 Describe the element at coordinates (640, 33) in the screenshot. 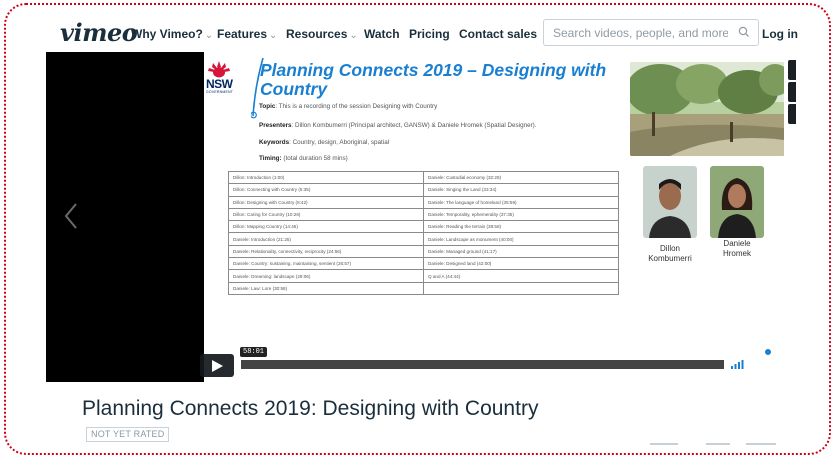

I see `search-input` at that location.